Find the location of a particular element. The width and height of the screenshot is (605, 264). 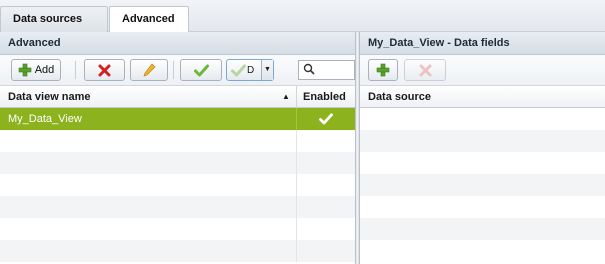

toolbar: Add D ▼ is located at coordinates (177, 70).